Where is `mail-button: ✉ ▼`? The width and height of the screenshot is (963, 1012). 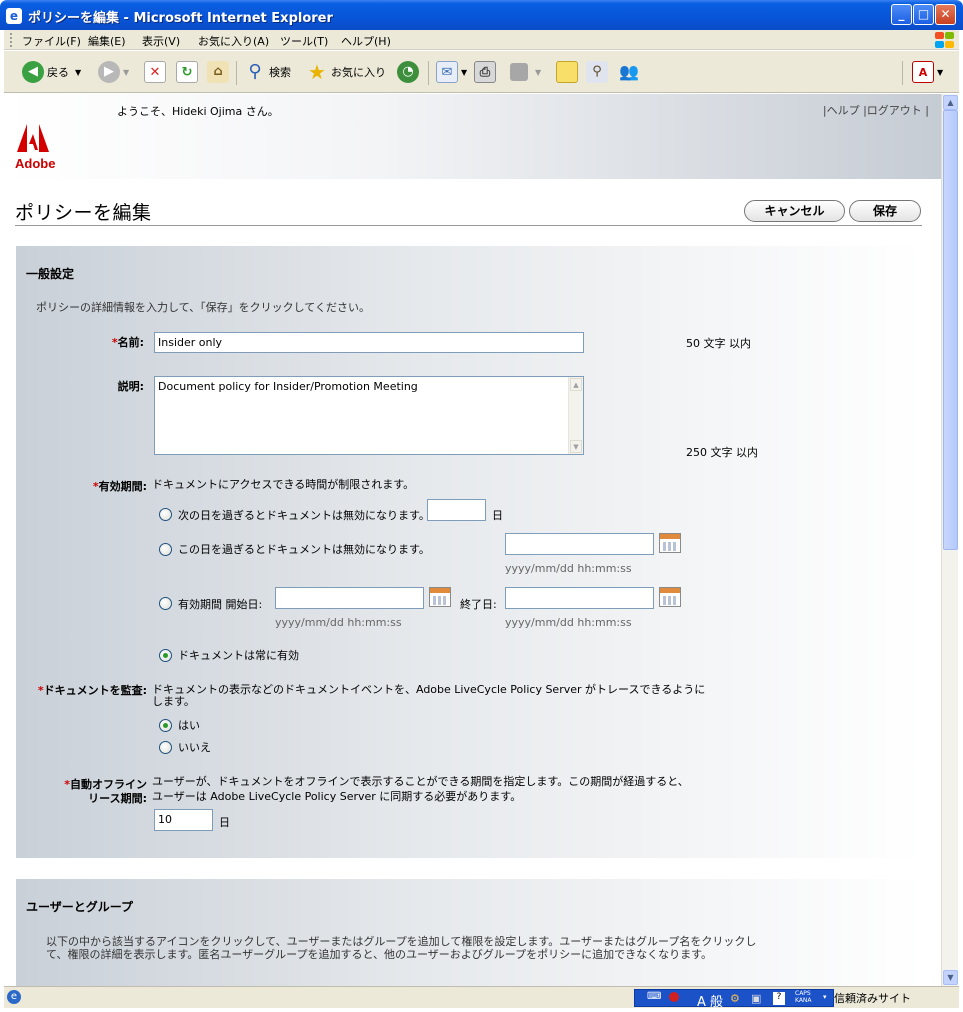 mail-button: ✉ ▼ is located at coordinates (451, 72).